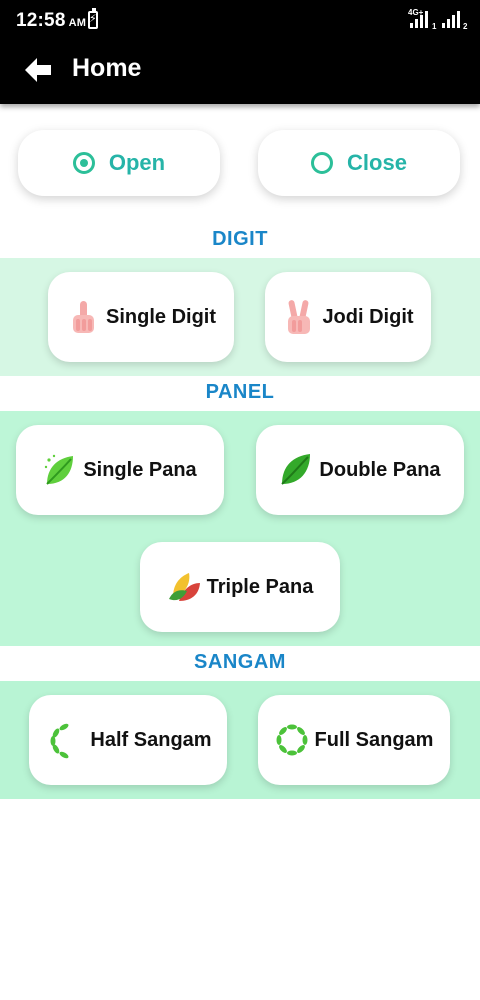 This screenshot has height=1000, width=480. I want to click on section-title-panel: PANEL, so click(240, 392).